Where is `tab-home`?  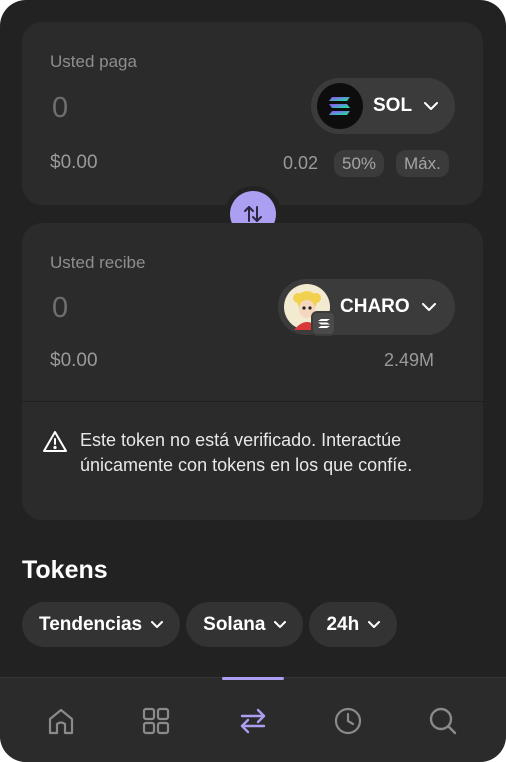
tab-home is located at coordinates (61, 721).